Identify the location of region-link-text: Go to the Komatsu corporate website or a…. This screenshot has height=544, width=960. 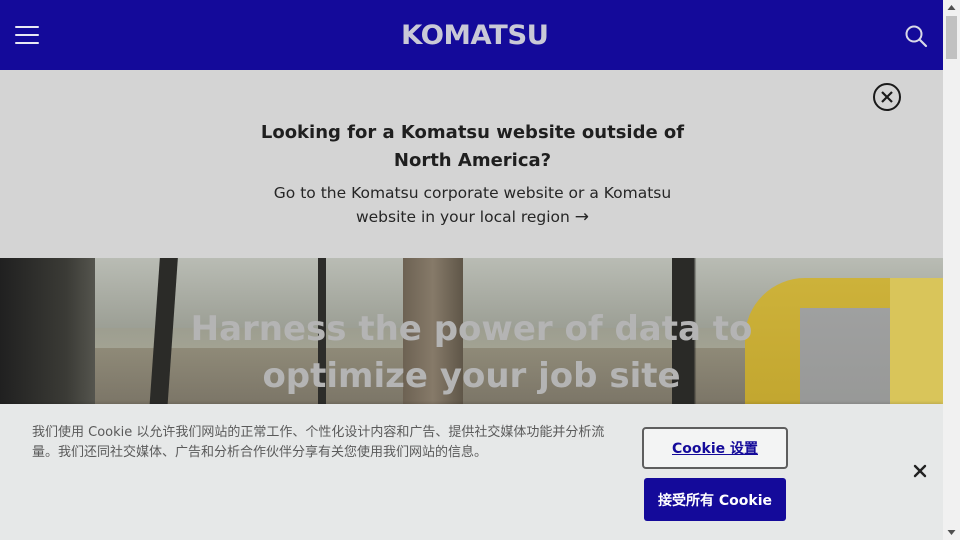
(472, 205).